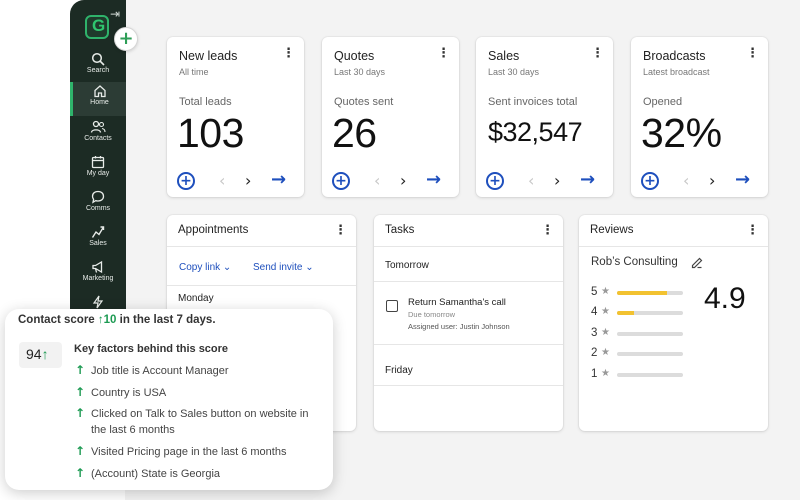 The height and width of the screenshot is (500, 800). I want to click on rating-row-3: 3 ★, so click(651, 334).